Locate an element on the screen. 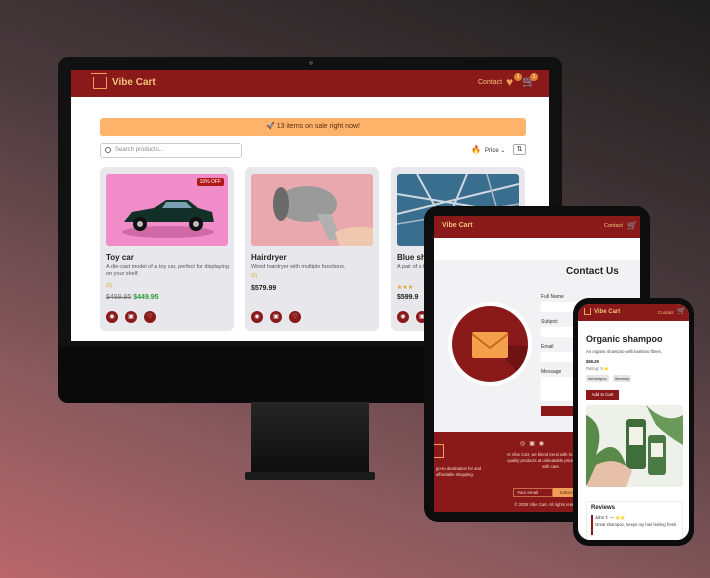  full-name-label: Full Name is located at coordinates (552, 297).